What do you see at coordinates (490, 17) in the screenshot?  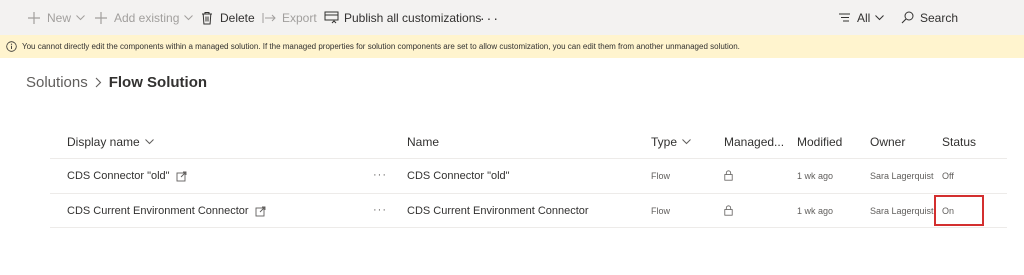 I see `more-commands-button: ···` at bounding box center [490, 17].